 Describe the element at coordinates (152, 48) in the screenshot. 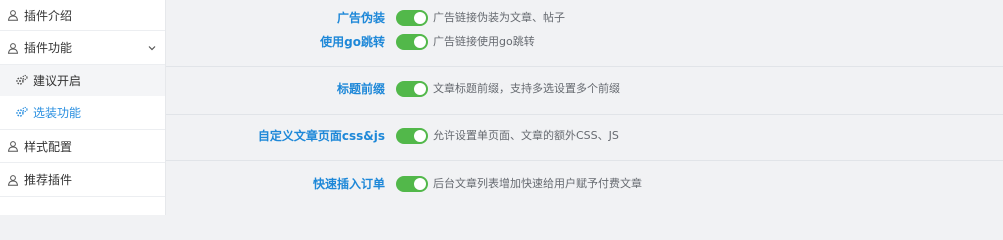

I see `chevron-down-icon` at that location.